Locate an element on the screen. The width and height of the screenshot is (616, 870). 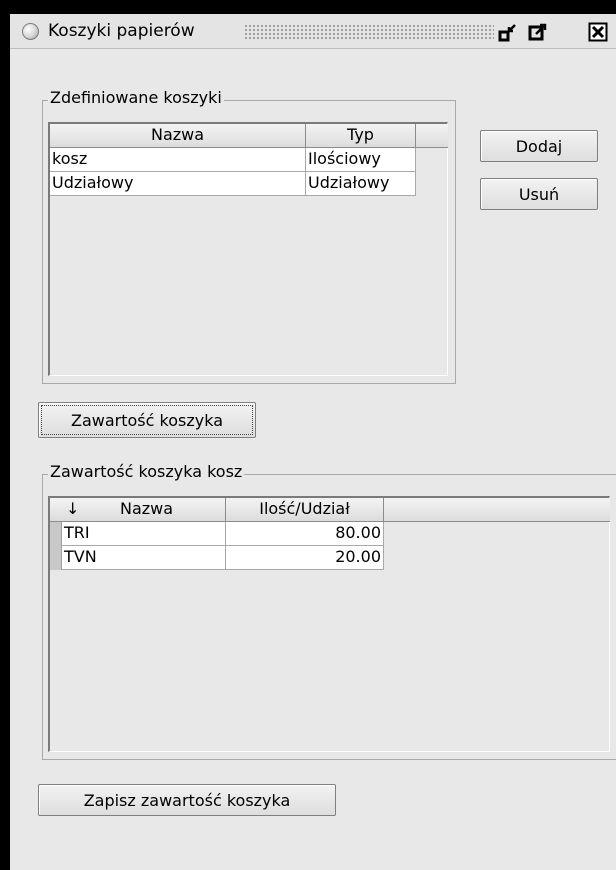
remove-basket-button: Usuń is located at coordinates (539, 194).